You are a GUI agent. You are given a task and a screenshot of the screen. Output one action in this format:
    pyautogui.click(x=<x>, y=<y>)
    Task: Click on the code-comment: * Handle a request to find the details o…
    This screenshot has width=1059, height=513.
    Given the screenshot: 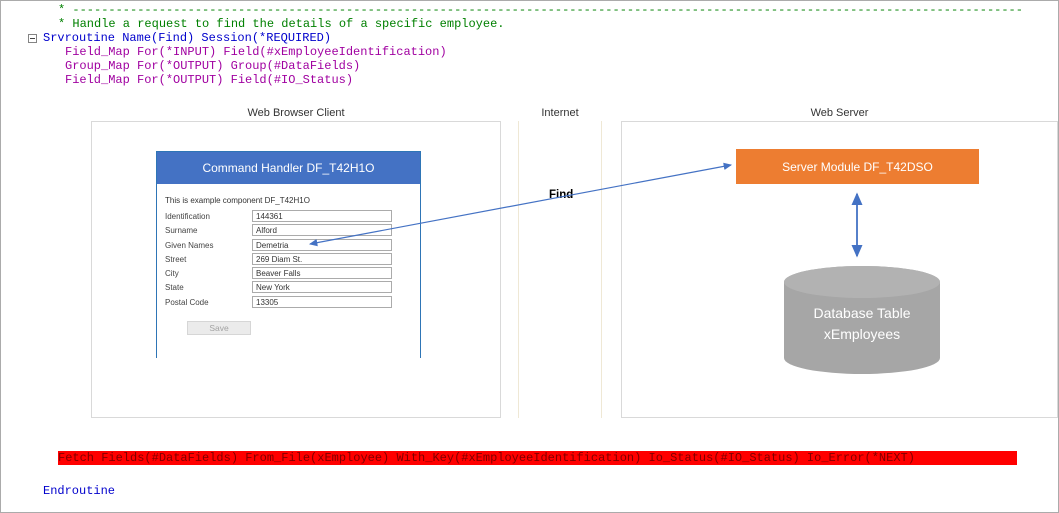 What is the action you would take?
    pyautogui.click(x=281, y=24)
    